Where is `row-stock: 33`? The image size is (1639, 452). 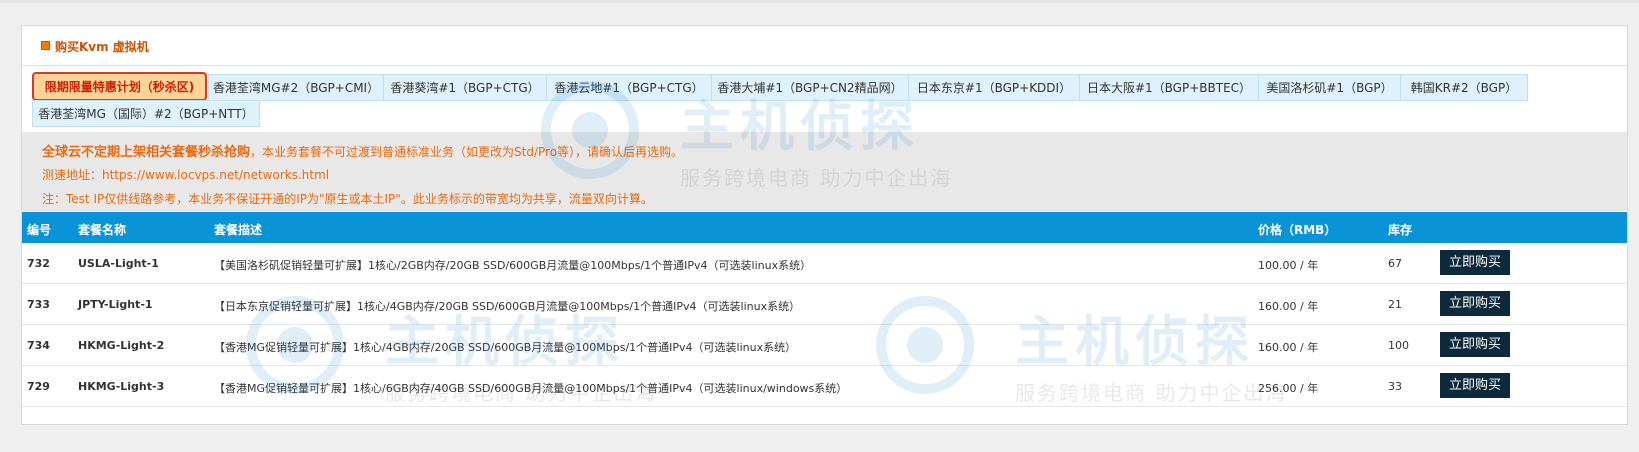 row-stock: 33 is located at coordinates (1395, 386).